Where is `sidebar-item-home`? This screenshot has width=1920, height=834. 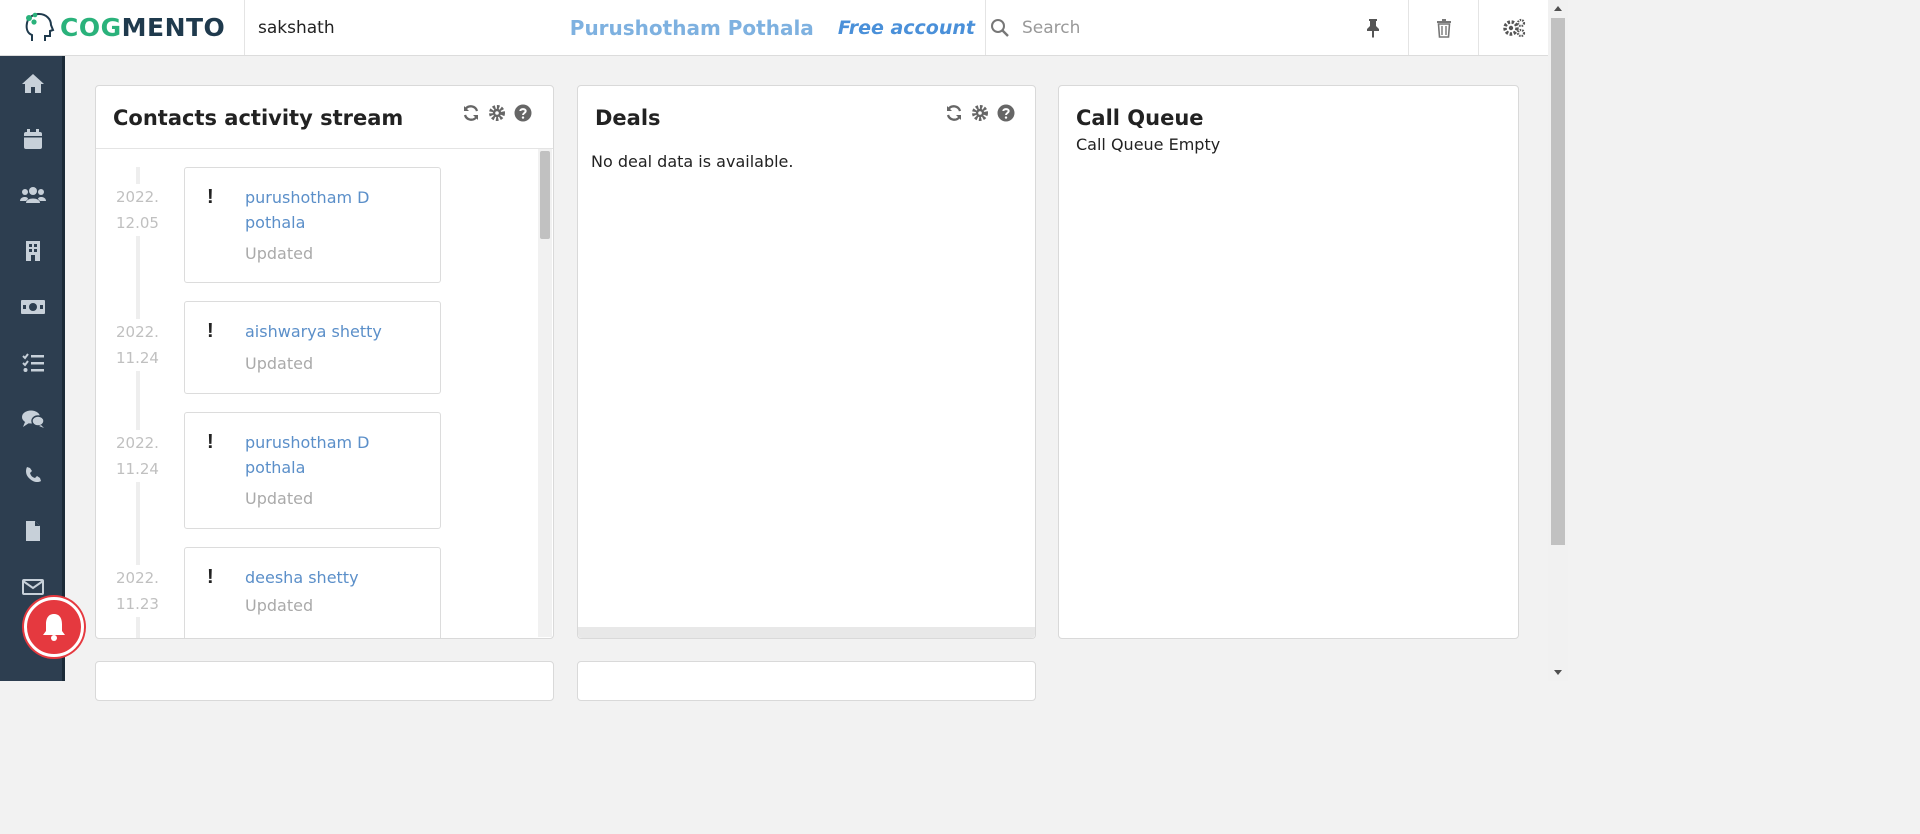
sidebar-item-home is located at coordinates (32, 83).